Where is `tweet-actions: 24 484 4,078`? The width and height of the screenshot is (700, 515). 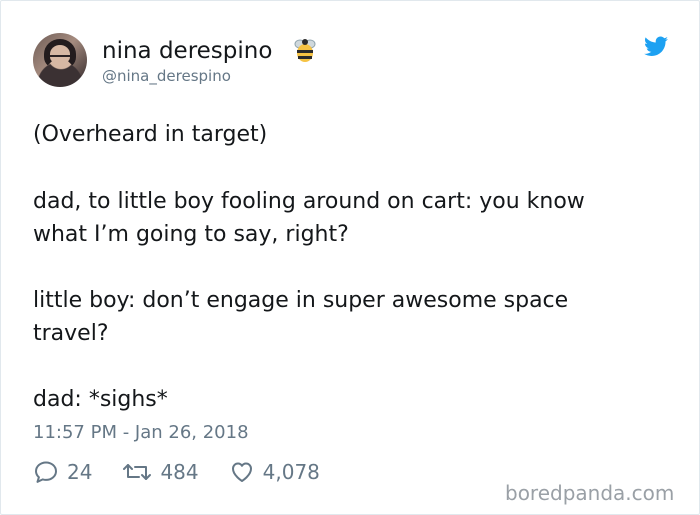
tweet-actions: 24 484 4,078 is located at coordinates (191, 472).